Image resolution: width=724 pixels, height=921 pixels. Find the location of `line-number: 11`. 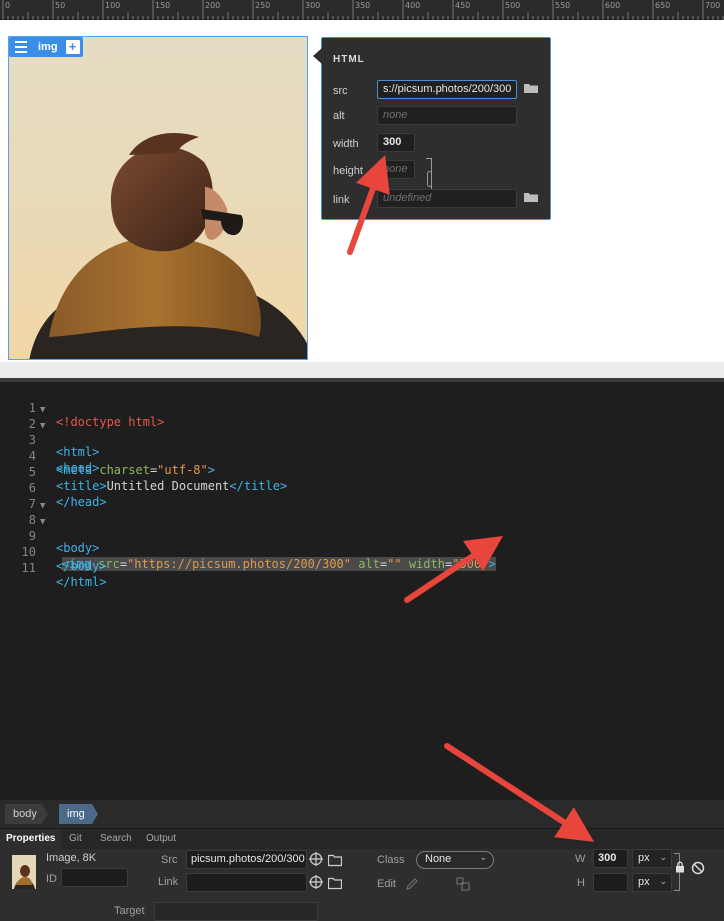

line-number: 11 is located at coordinates (28, 568).